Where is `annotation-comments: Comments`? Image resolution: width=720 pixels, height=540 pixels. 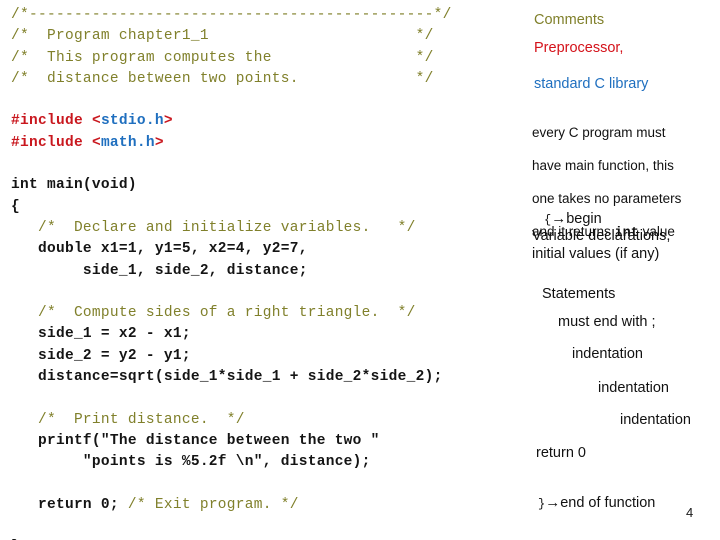 annotation-comments: Comments is located at coordinates (569, 20).